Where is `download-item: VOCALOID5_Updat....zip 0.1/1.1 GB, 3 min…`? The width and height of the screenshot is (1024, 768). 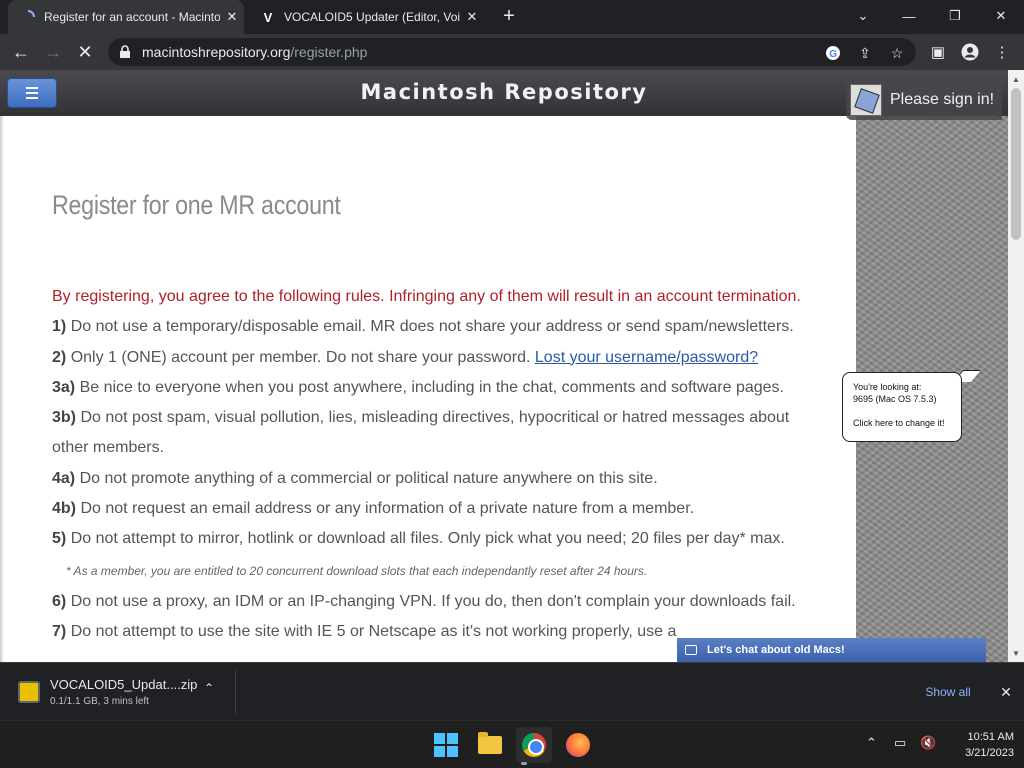 download-item: VOCALOID5_Updat....zip 0.1/1.1 GB, 3 min… is located at coordinates (122, 692).